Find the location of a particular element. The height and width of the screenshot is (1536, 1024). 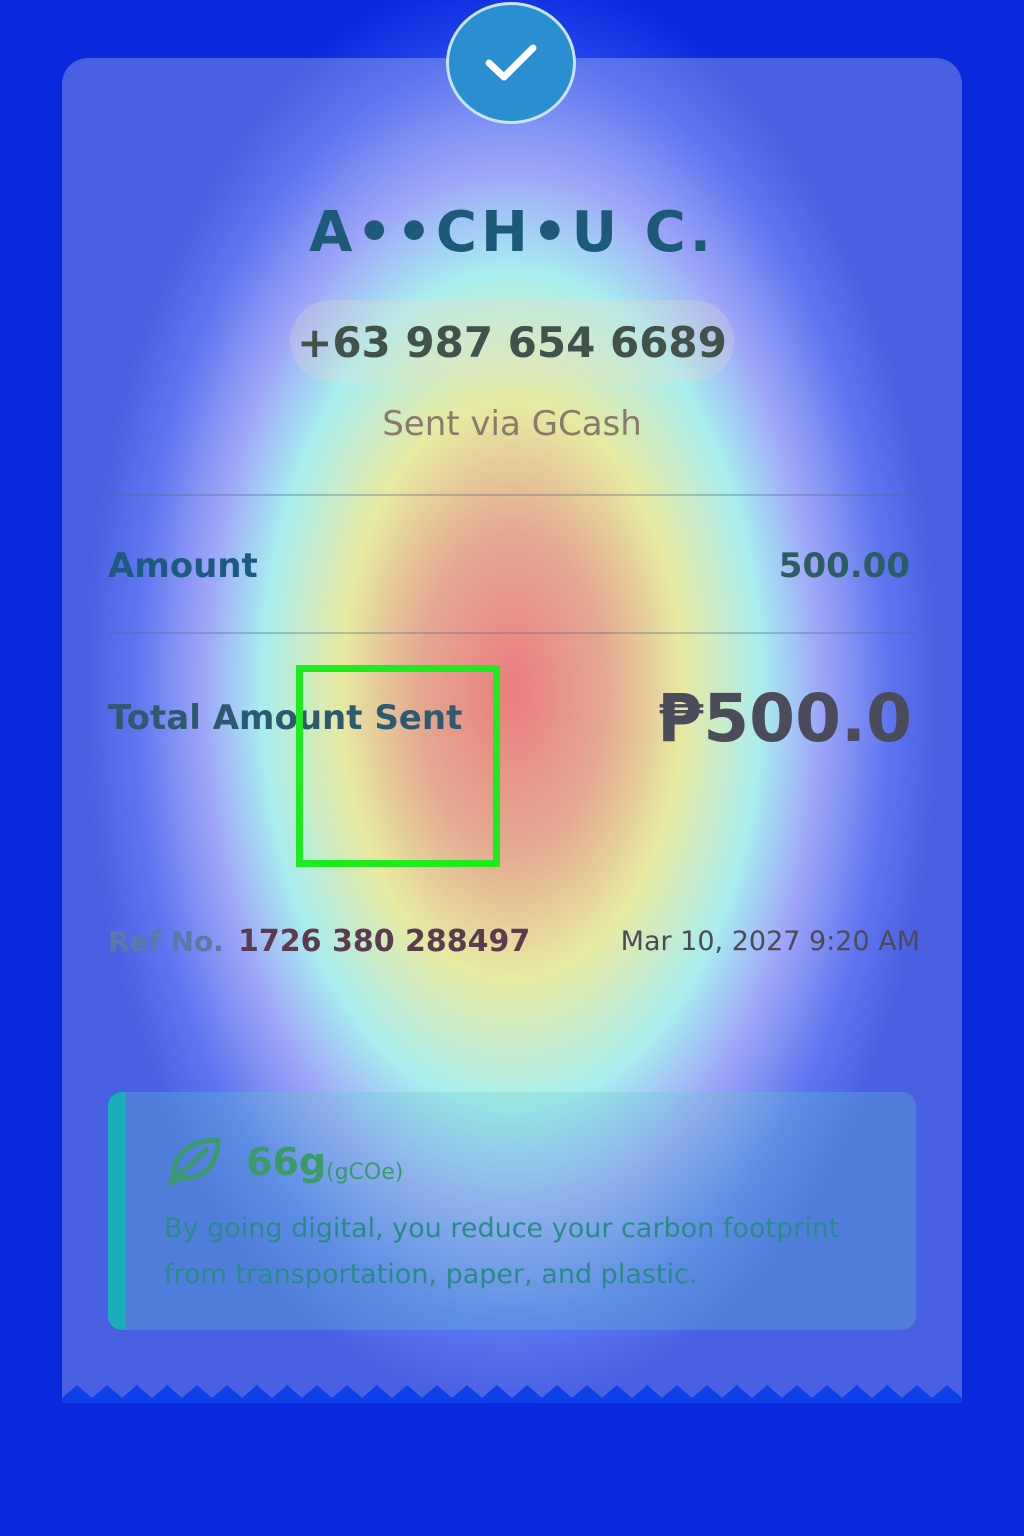

recipient-phone: +63 987 654 6689 is located at coordinates (512, 342).